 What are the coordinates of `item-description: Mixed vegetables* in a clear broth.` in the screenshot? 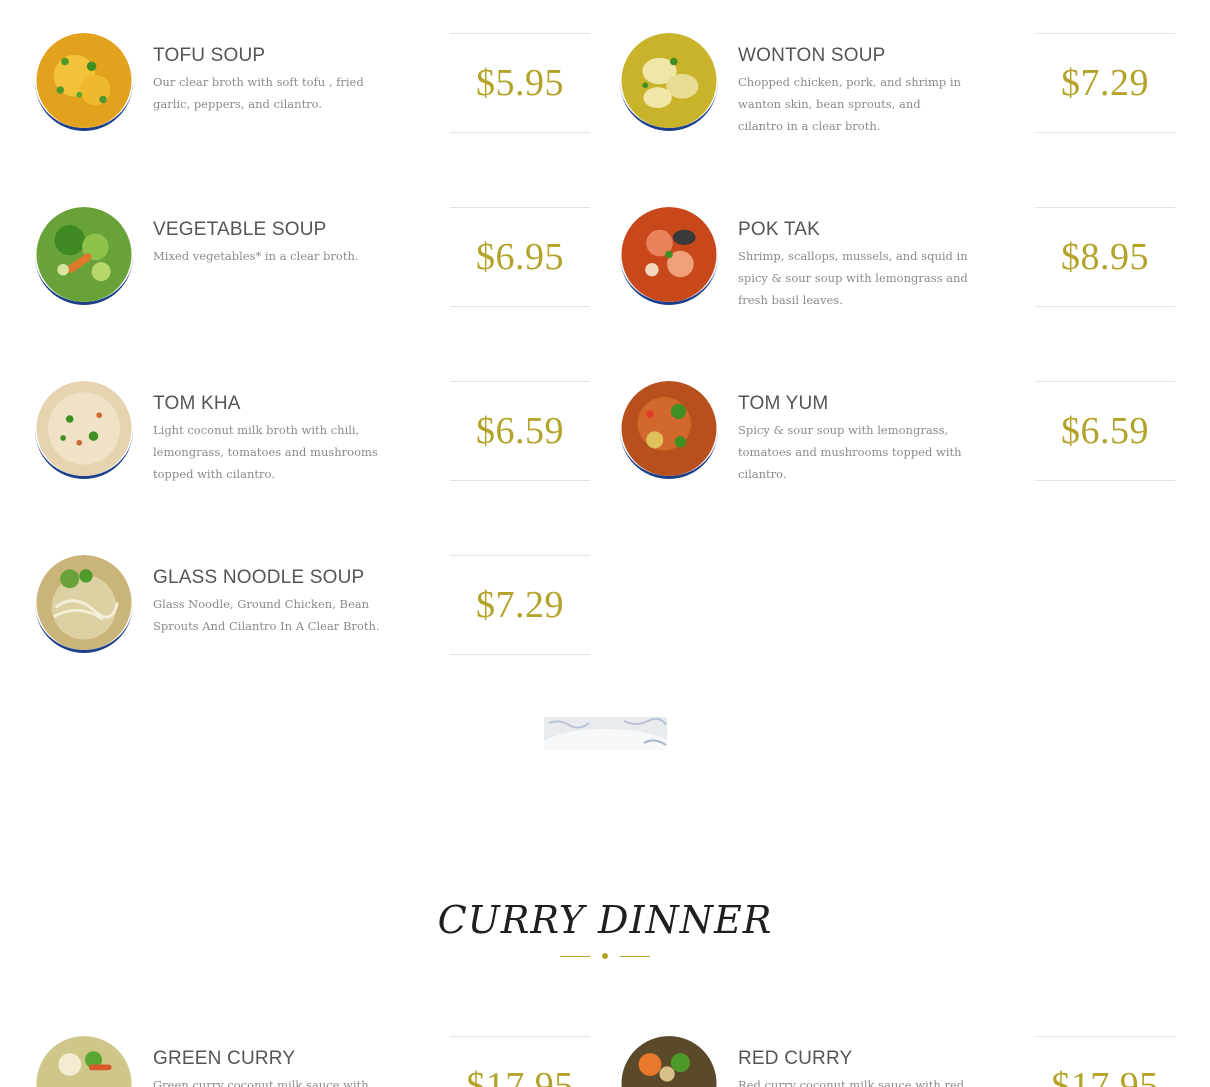 It's located at (256, 256).